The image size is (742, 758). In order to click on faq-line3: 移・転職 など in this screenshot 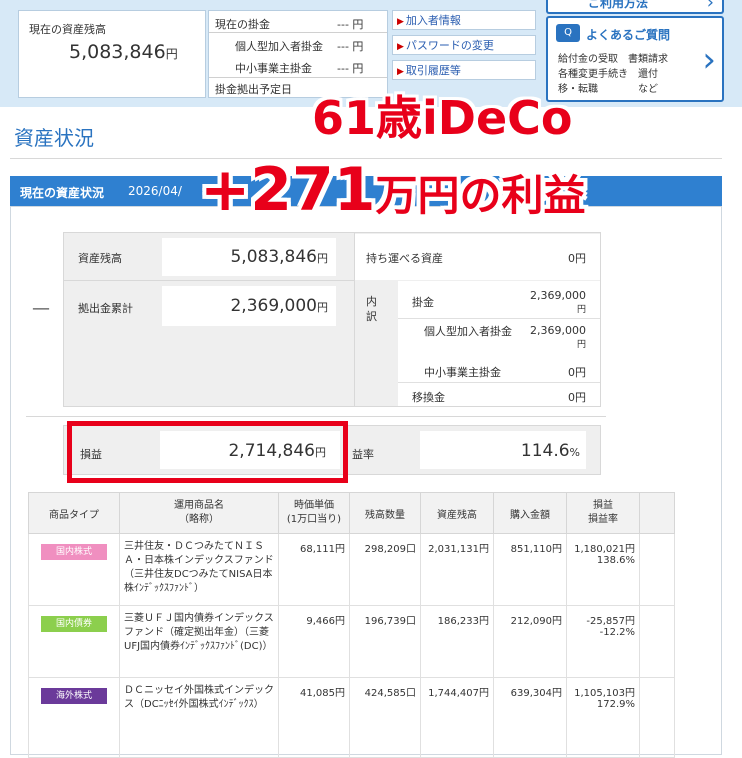, I will do `click(608, 89)`.